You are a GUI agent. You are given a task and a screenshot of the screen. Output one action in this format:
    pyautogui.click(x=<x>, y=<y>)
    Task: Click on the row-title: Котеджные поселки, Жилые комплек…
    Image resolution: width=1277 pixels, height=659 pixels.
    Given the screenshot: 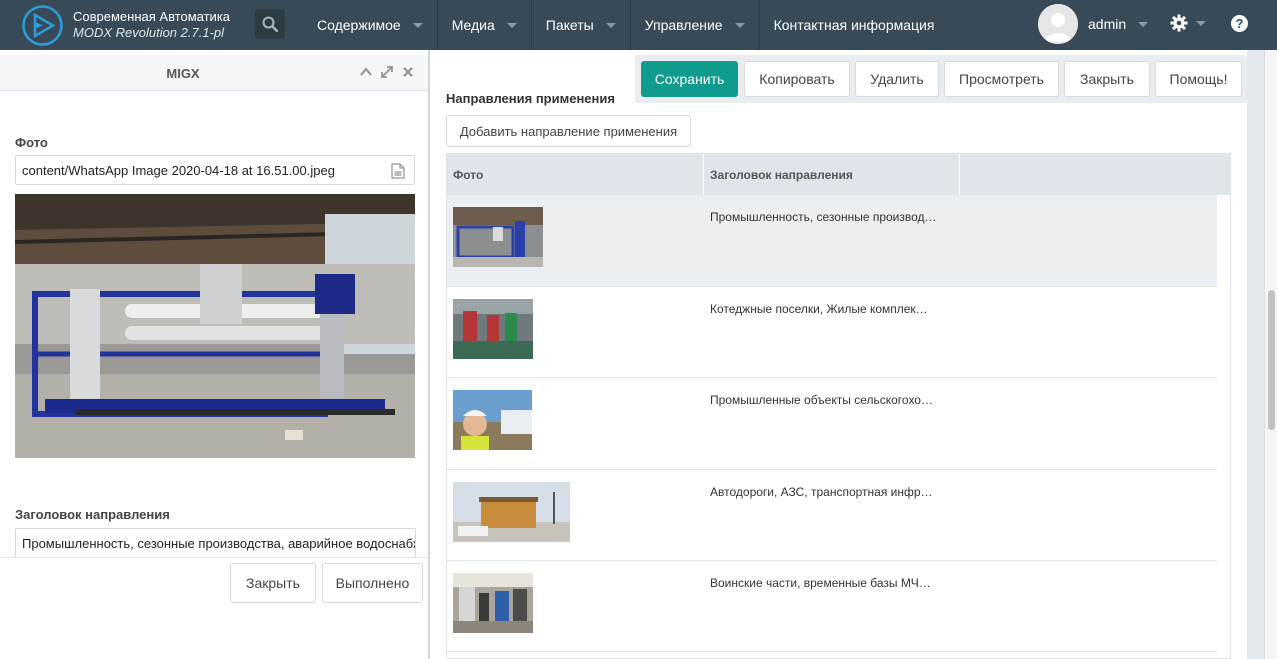 What is the action you would take?
    pyautogui.click(x=819, y=309)
    